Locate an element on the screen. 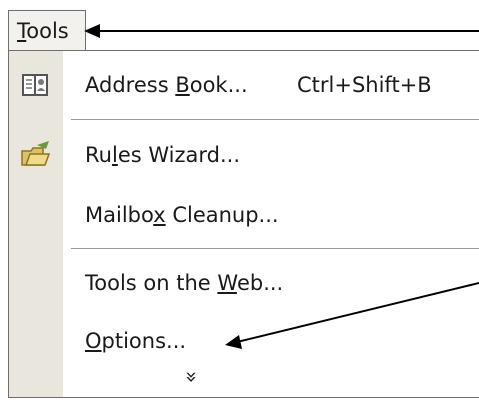  annotation-arrowhead-options is located at coordinates (233, 342).